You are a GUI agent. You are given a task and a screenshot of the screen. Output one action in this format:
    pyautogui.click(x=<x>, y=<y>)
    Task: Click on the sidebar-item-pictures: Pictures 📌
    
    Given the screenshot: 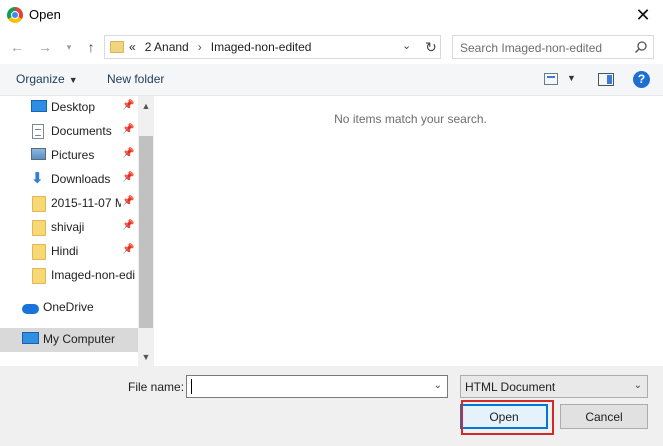 What is the action you would take?
    pyautogui.click(x=69, y=156)
    